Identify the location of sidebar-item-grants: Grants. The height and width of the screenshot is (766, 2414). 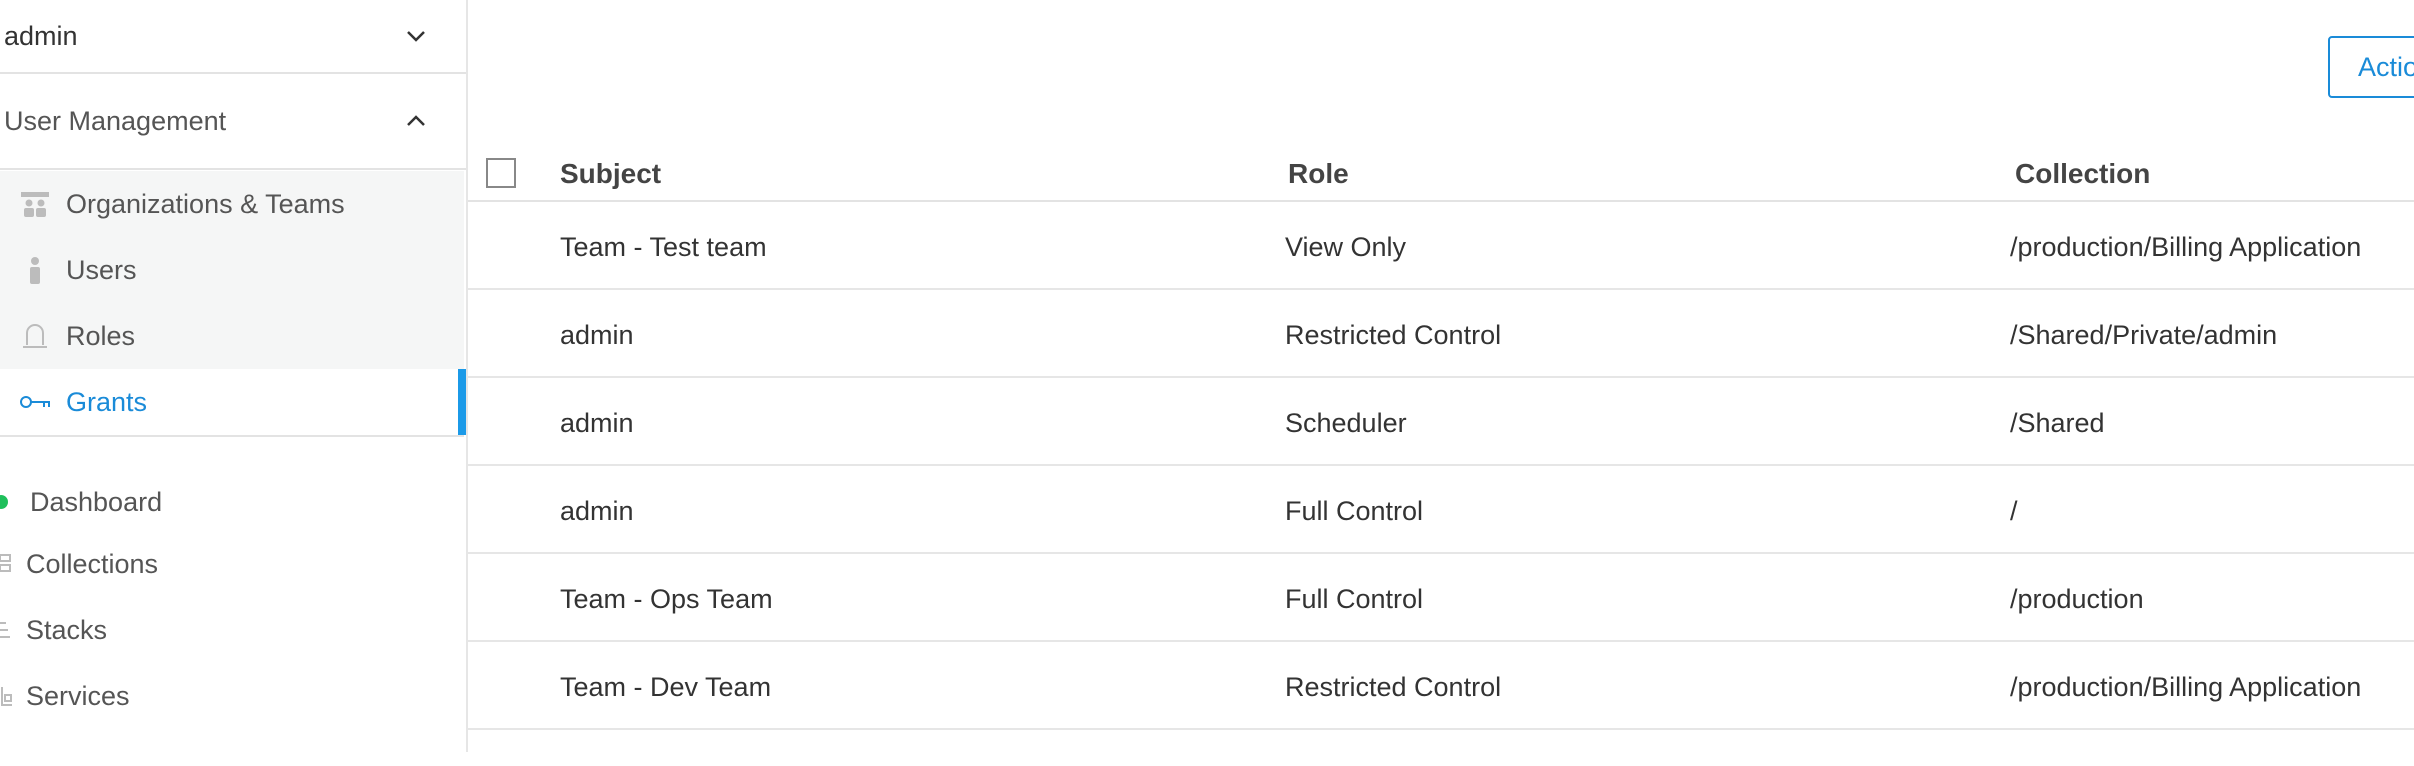
(233, 403).